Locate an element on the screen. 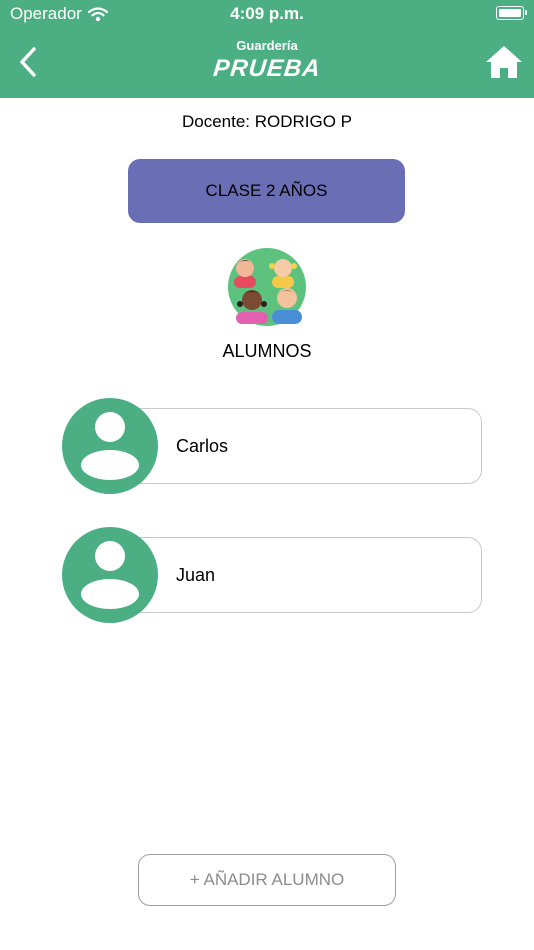  kids-group-icon is located at coordinates (267, 287).